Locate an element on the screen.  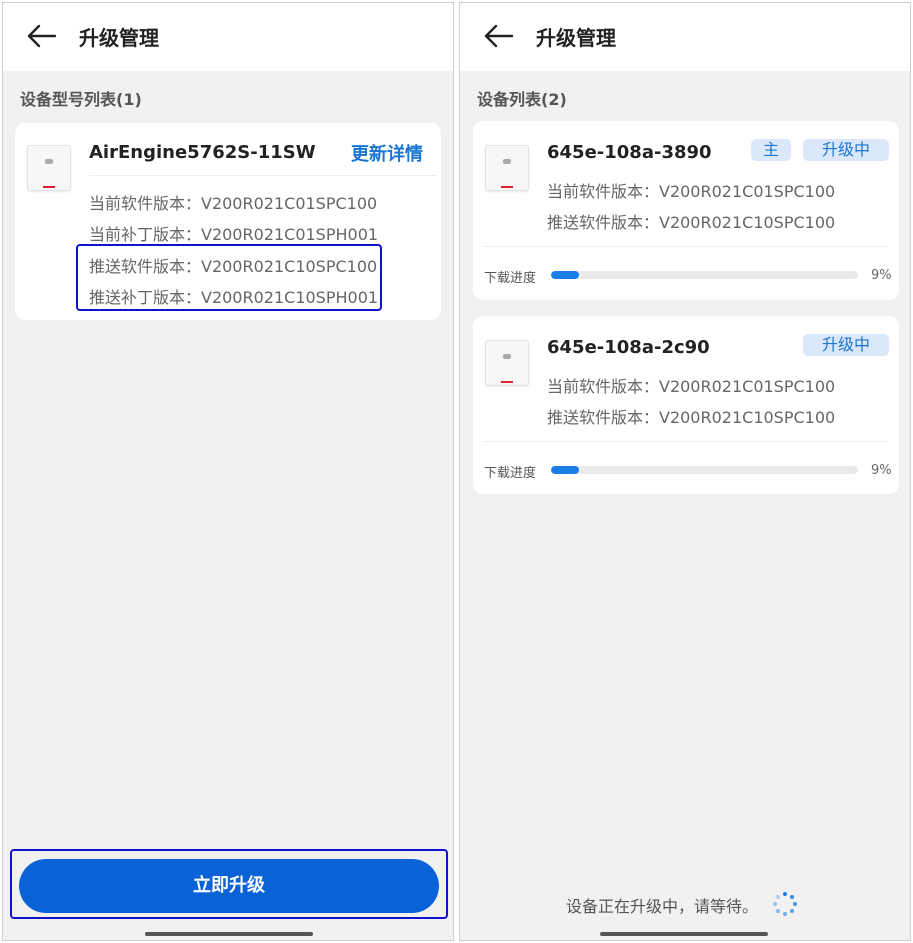
master-badge: 主 is located at coordinates (771, 150).